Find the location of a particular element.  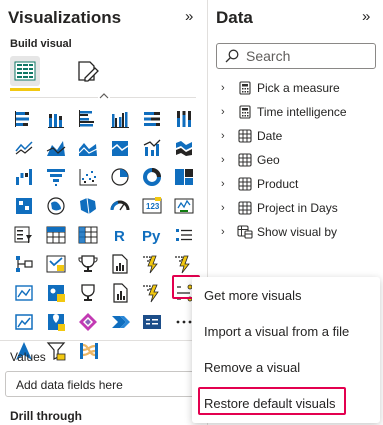

data-item-geo: › Geo is located at coordinates (250, 160).